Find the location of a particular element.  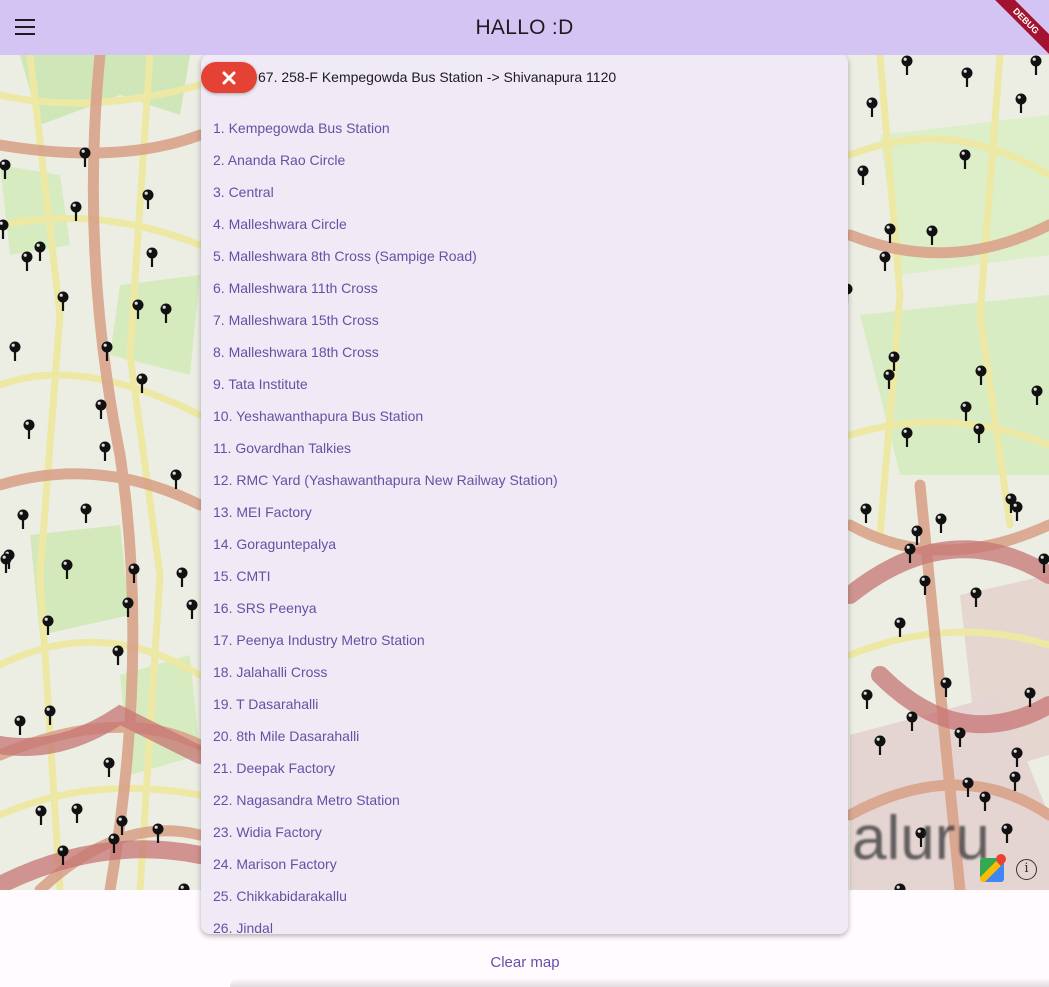

stop-item: 15. CMTI is located at coordinates (523, 576).